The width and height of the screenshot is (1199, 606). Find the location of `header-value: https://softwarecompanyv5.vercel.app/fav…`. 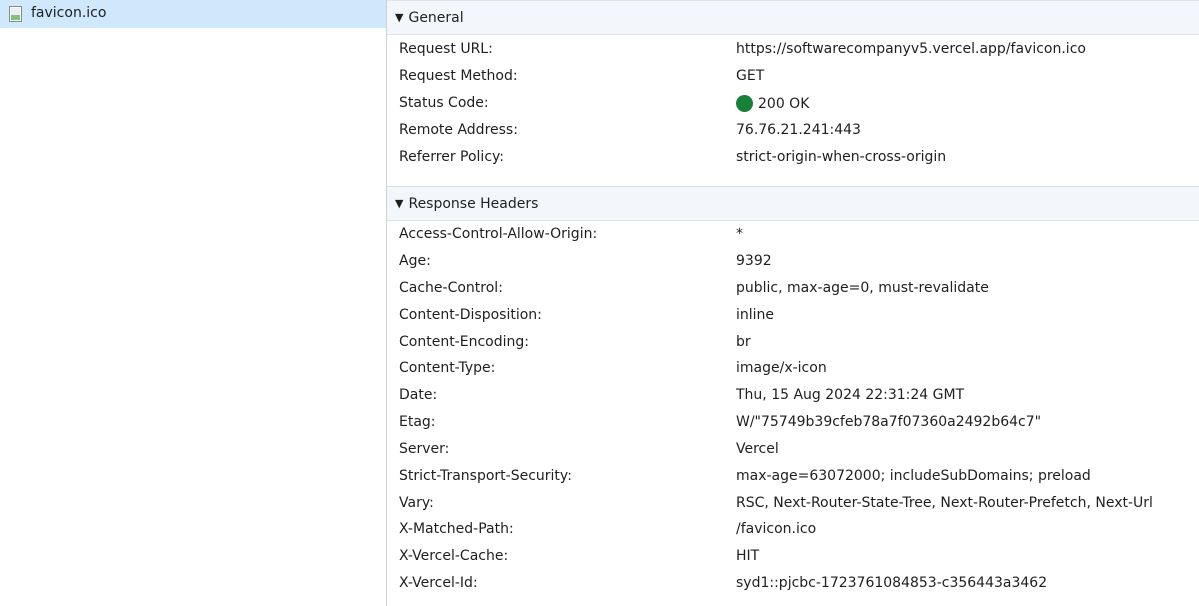

header-value: https://softwarecompanyv5.vercel.app/fav… is located at coordinates (911, 49).